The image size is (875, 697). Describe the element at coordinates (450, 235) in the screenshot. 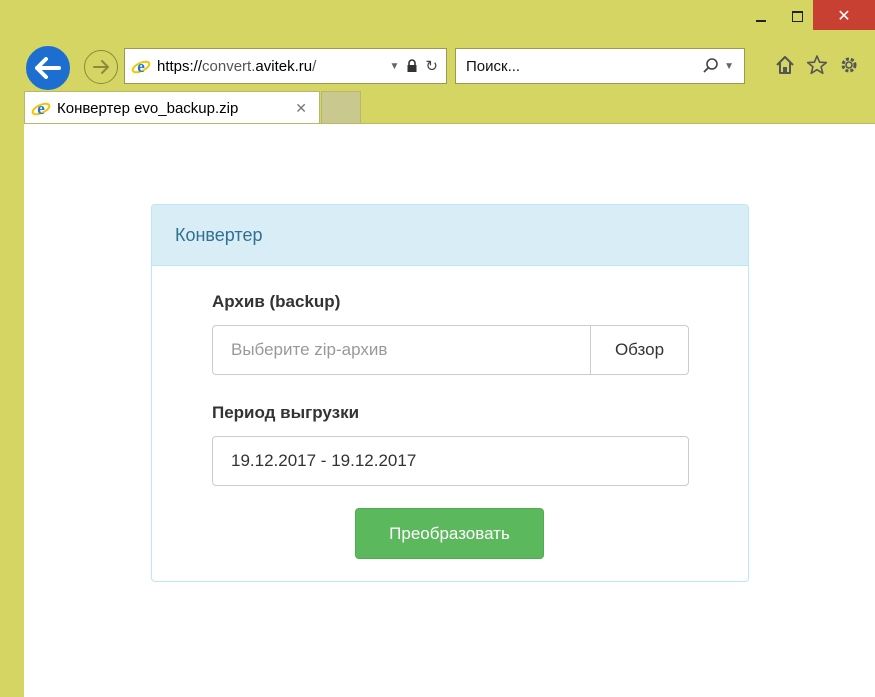

I see `panel-heading: Конвертер` at that location.